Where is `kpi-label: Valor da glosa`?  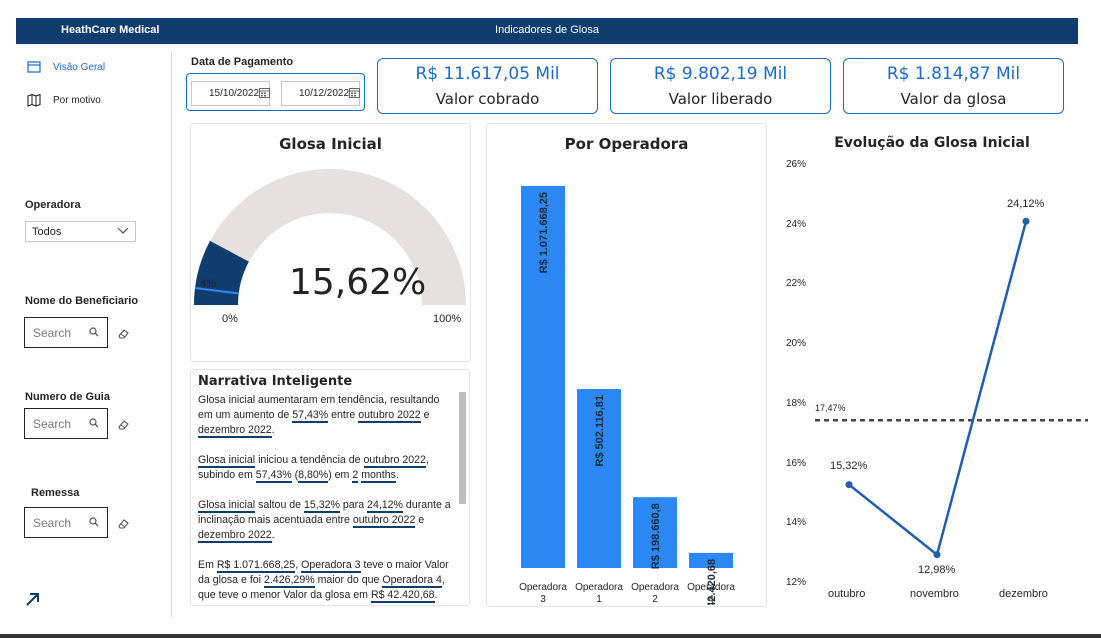
kpi-label: Valor da glosa is located at coordinates (953, 99).